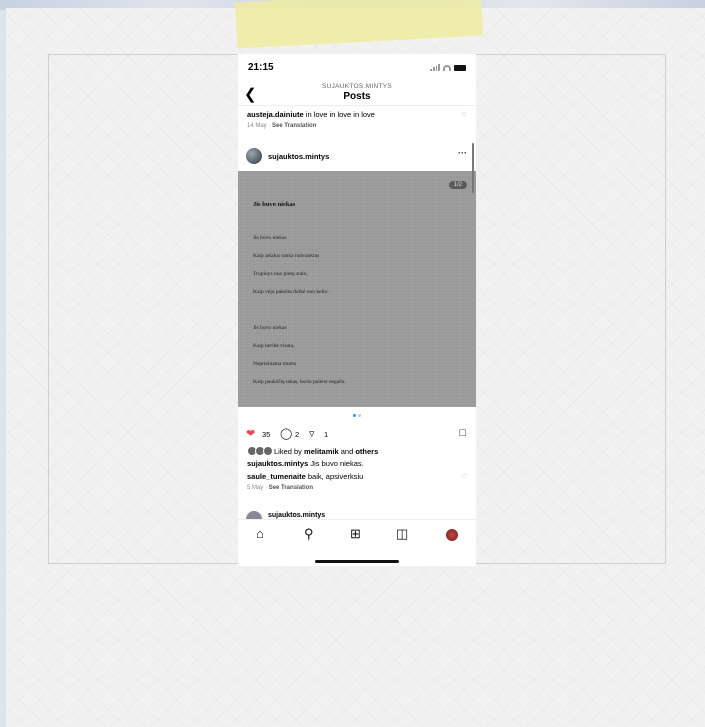  Describe the element at coordinates (276, 476) in the screenshot. I see `comment-username: saule_tumenaite` at that location.